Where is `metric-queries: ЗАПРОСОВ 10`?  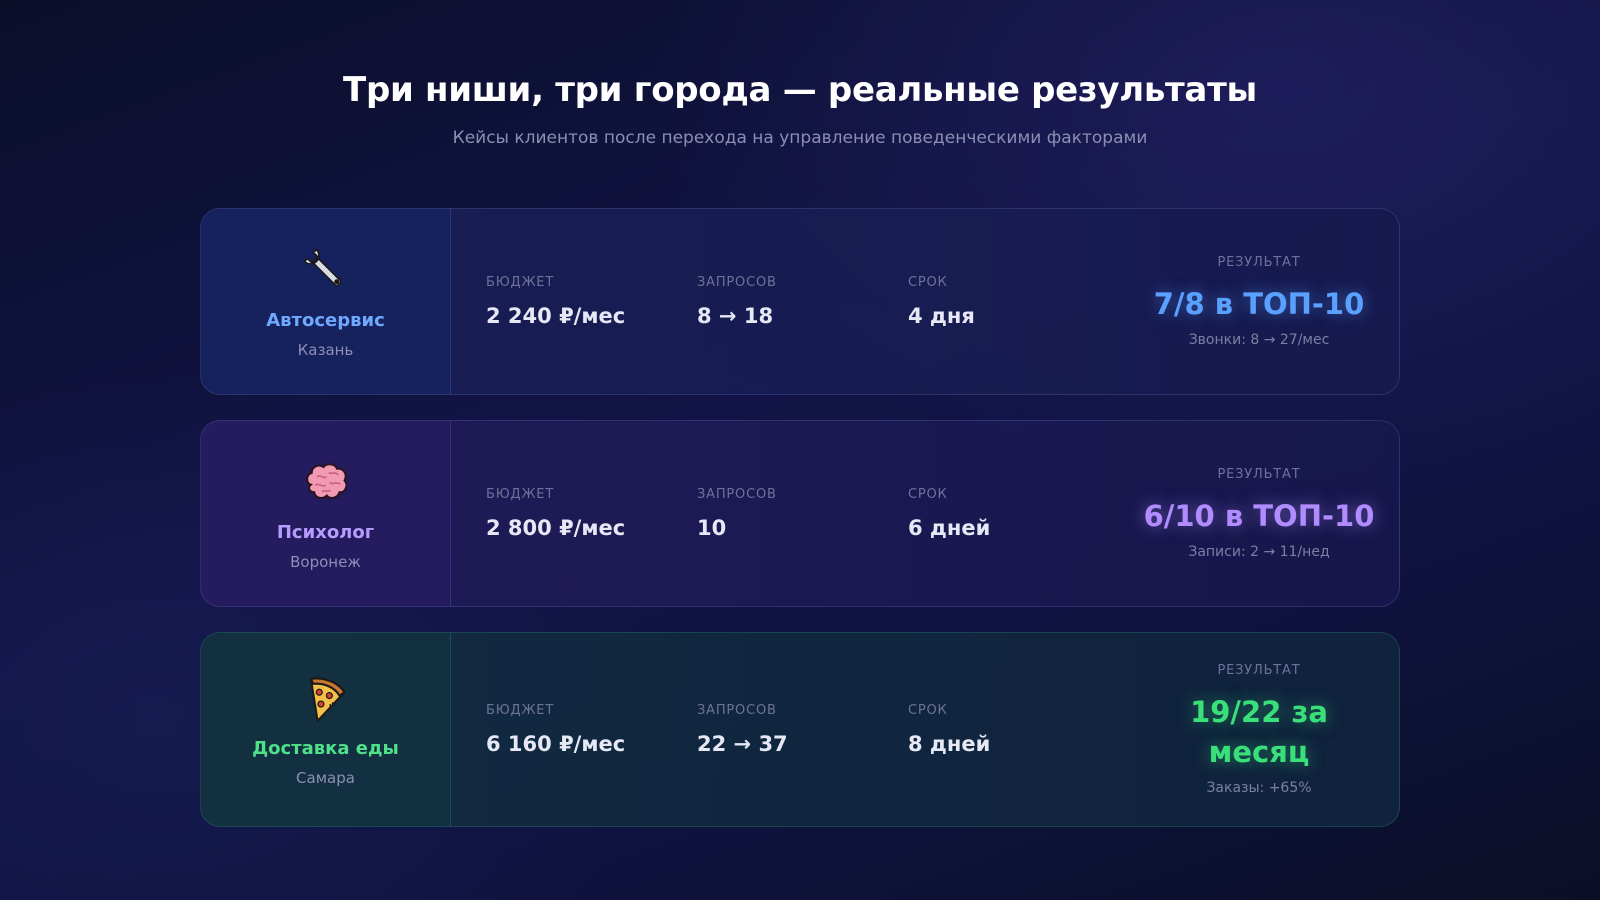 metric-queries: ЗАПРОСОВ 10 is located at coordinates (737, 513).